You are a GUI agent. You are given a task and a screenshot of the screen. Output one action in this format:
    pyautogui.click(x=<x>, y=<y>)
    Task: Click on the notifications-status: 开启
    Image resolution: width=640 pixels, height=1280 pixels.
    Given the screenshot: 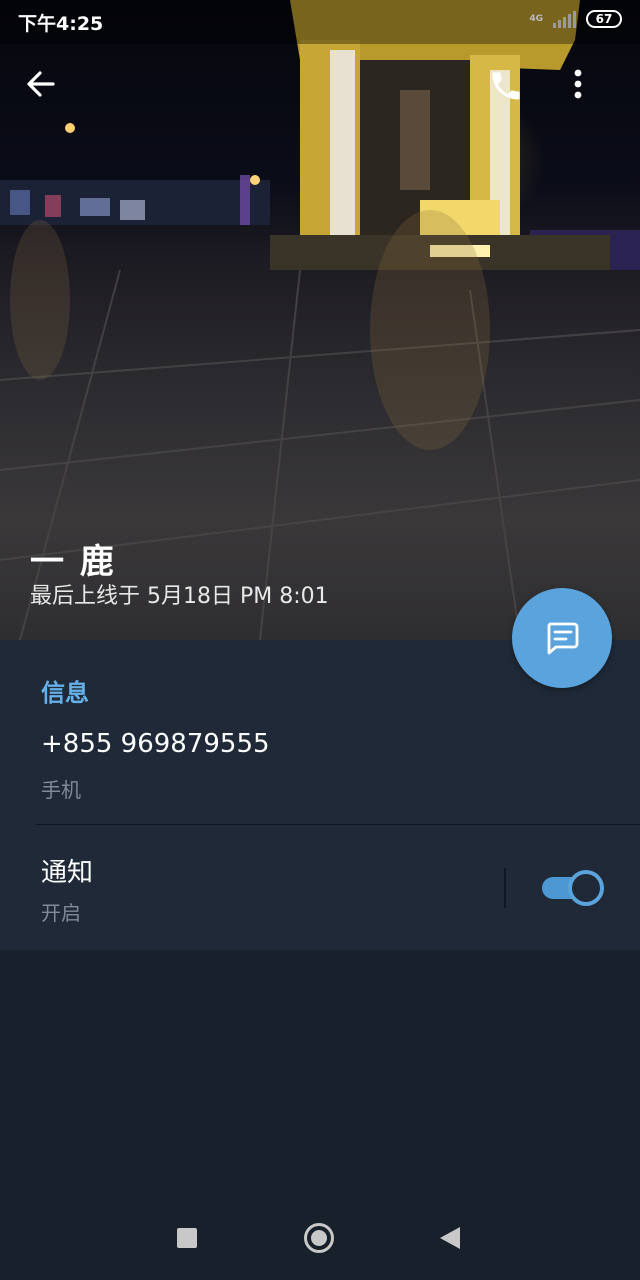 What is the action you would take?
    pyautogui.click(x=61, y=913)
    